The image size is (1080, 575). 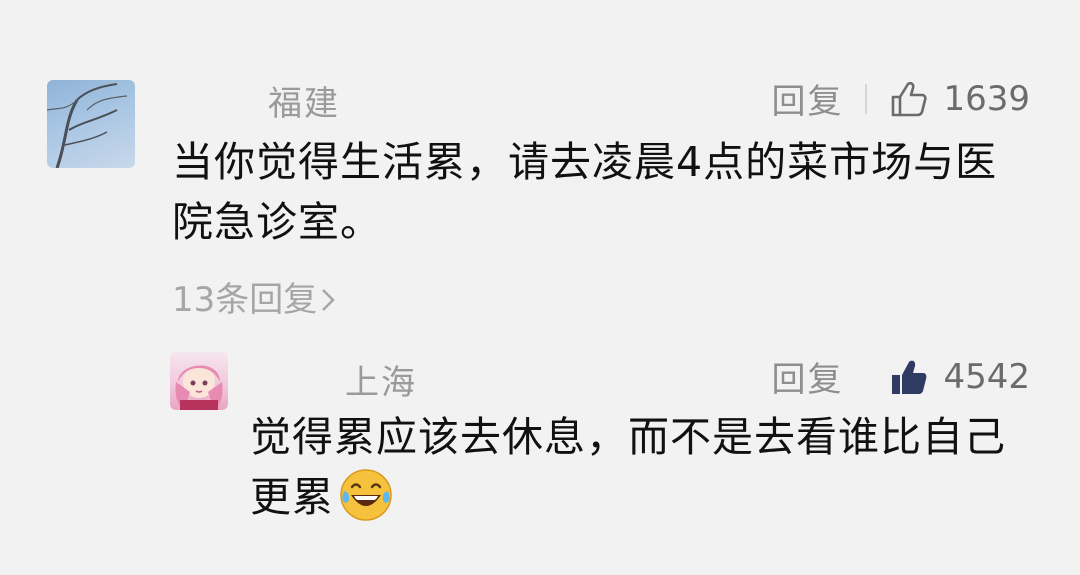 I want to click on like-count: 1639, so click(x=986, y=98).